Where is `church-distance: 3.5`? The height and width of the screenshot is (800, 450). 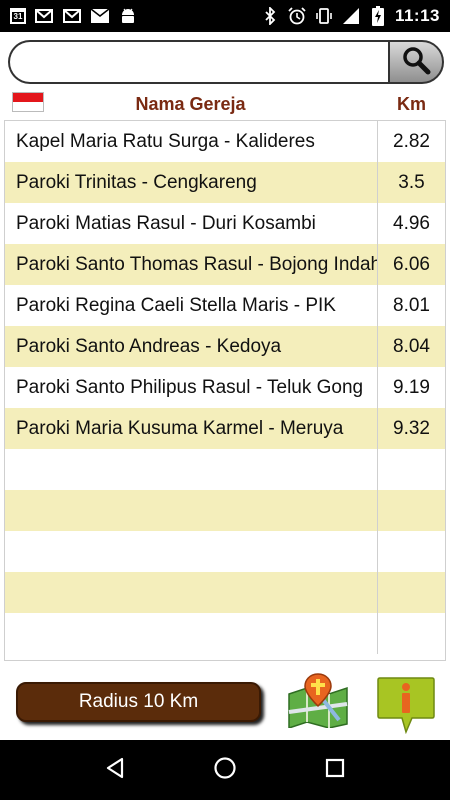
church-distance: 3.5 is located at coordinates (411, 182).